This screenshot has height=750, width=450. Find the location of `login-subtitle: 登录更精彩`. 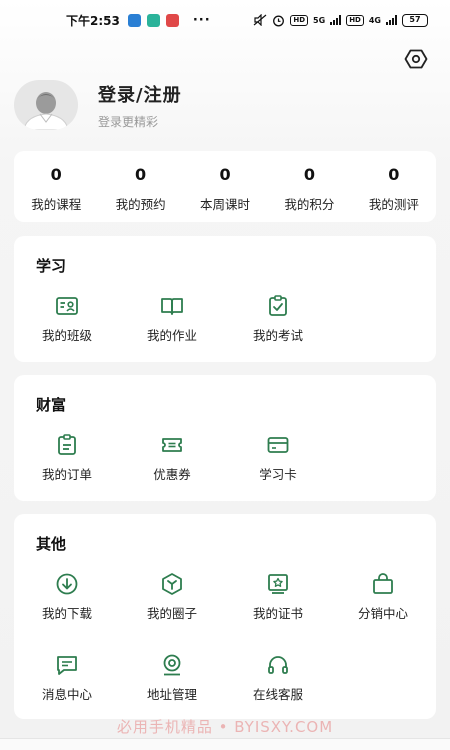

login-subtitle: 登录更精彩 is located at coordinates (128, 121).